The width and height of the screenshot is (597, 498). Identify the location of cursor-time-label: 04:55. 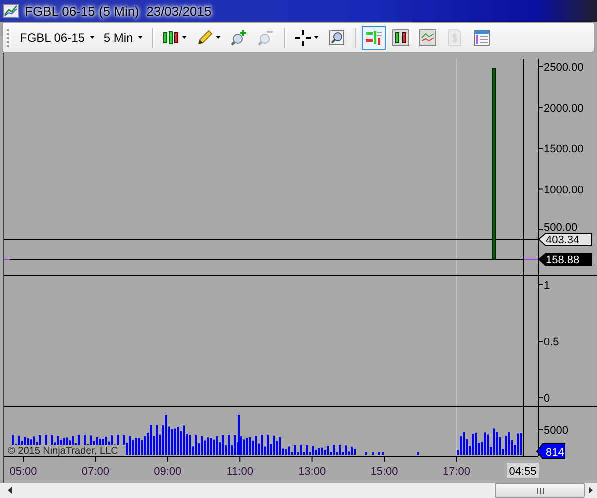
(523, 470).